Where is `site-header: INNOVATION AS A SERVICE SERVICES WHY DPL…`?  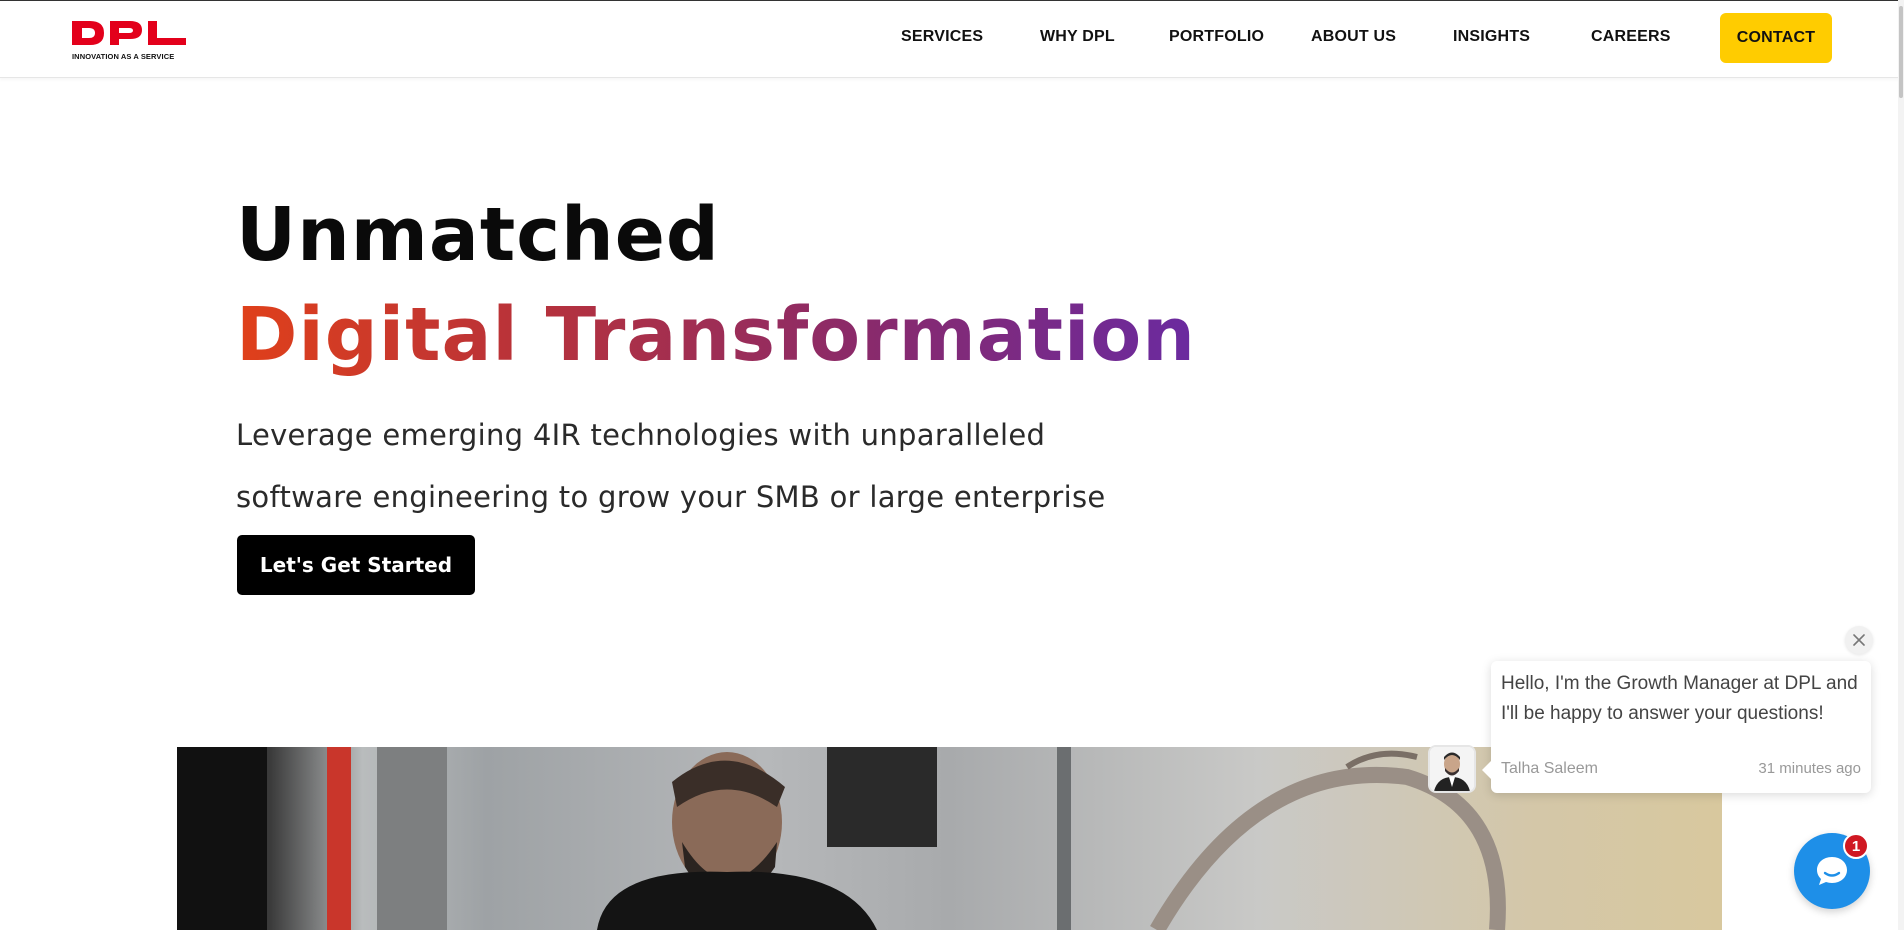
site-header: INNOVATION AS A SERVICE SERVICES WHY DPL… is located at coordinates (952, 39).